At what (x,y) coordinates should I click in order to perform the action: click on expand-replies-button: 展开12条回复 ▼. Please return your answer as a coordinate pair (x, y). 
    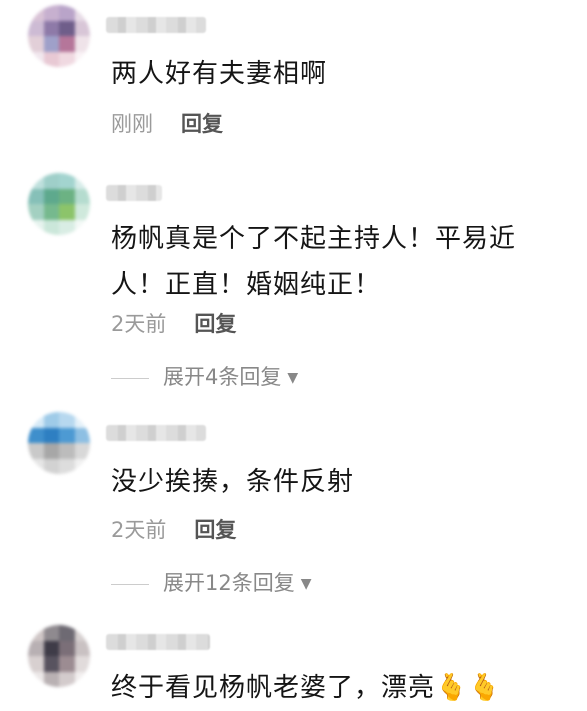
    Looking at the image, I should click on (211, 583).